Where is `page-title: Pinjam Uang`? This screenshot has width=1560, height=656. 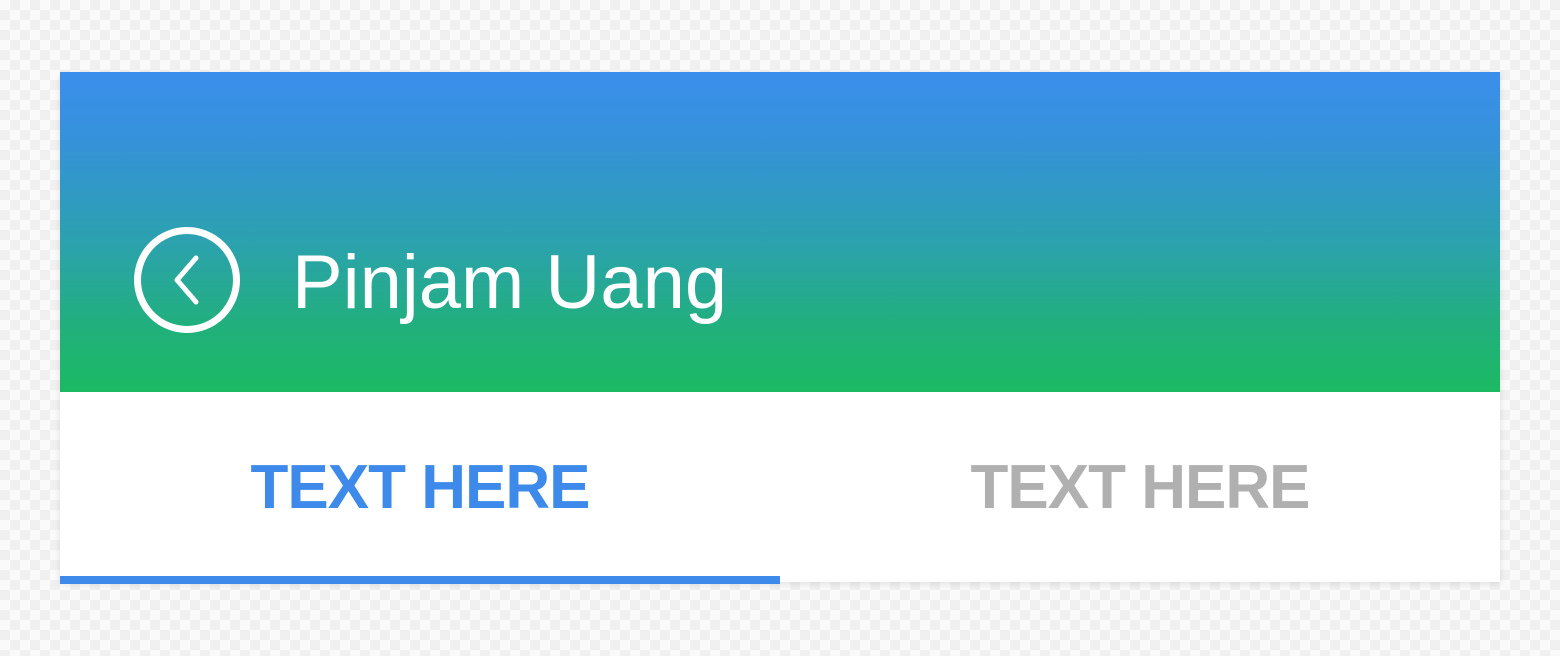
page-title: Pinjam Uang is located at coordinates (510, 282).